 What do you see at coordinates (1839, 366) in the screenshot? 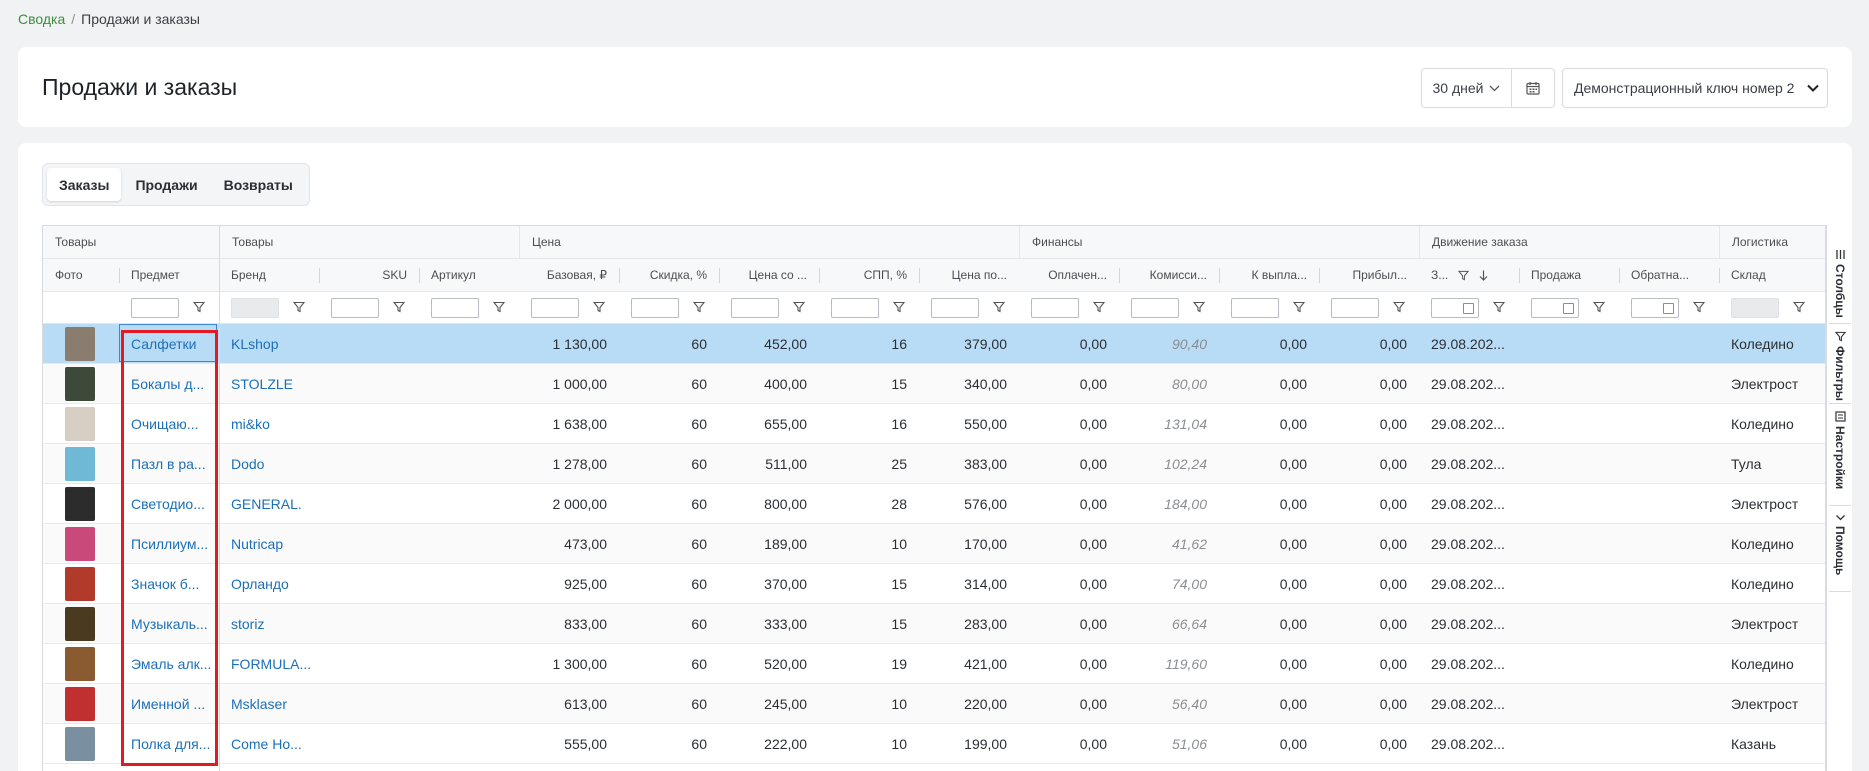
I see `side-tab-filters: Фильтры` at bounding box center [1839, 366].